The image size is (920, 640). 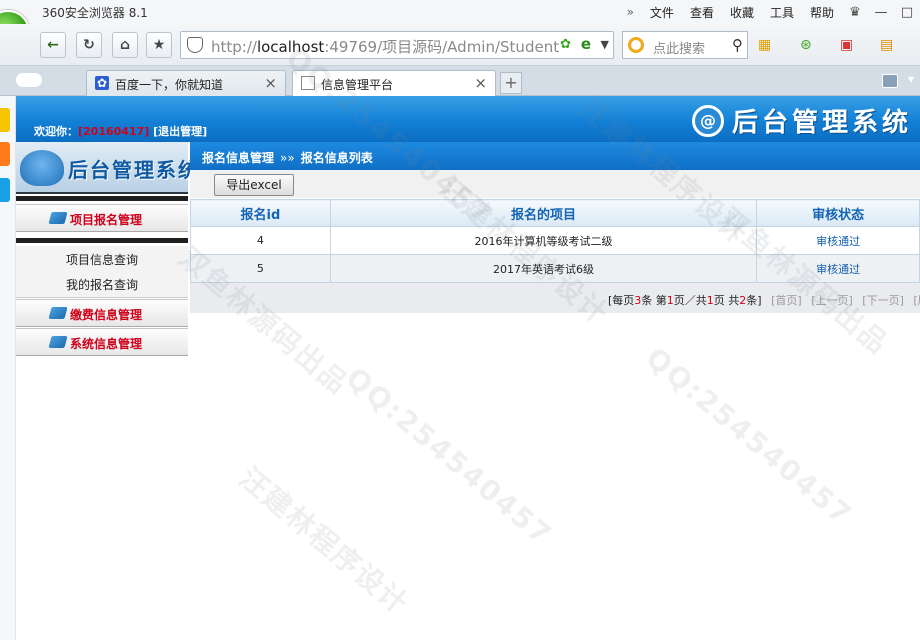 What do you see at coordinates (42, 168) in the screenshot?
I see `octopus-logo-icon` at bounding box center [42, 168].